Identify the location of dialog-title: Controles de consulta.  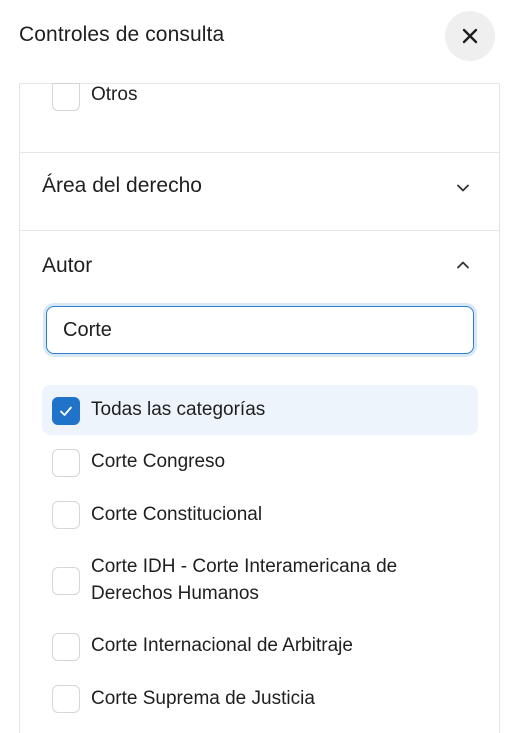
(122, 34).